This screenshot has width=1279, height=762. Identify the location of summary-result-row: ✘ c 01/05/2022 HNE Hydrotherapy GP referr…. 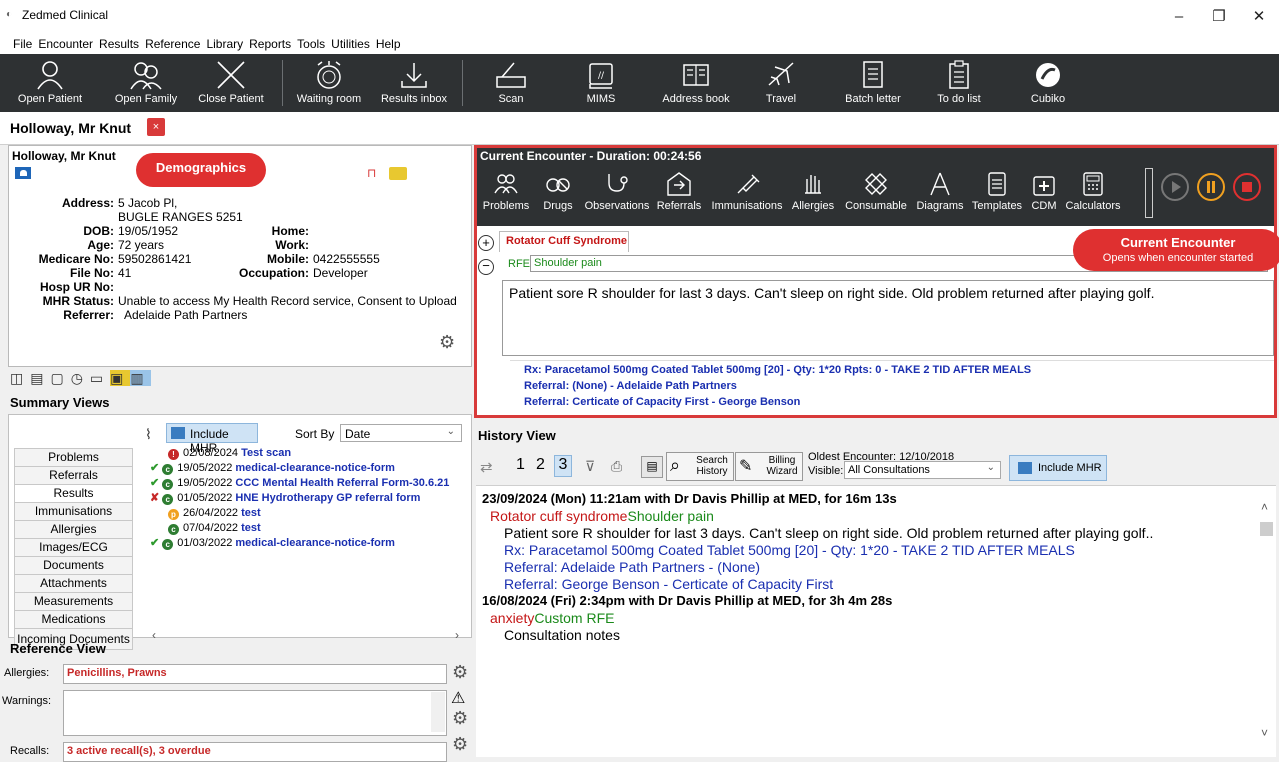
(285, 498).